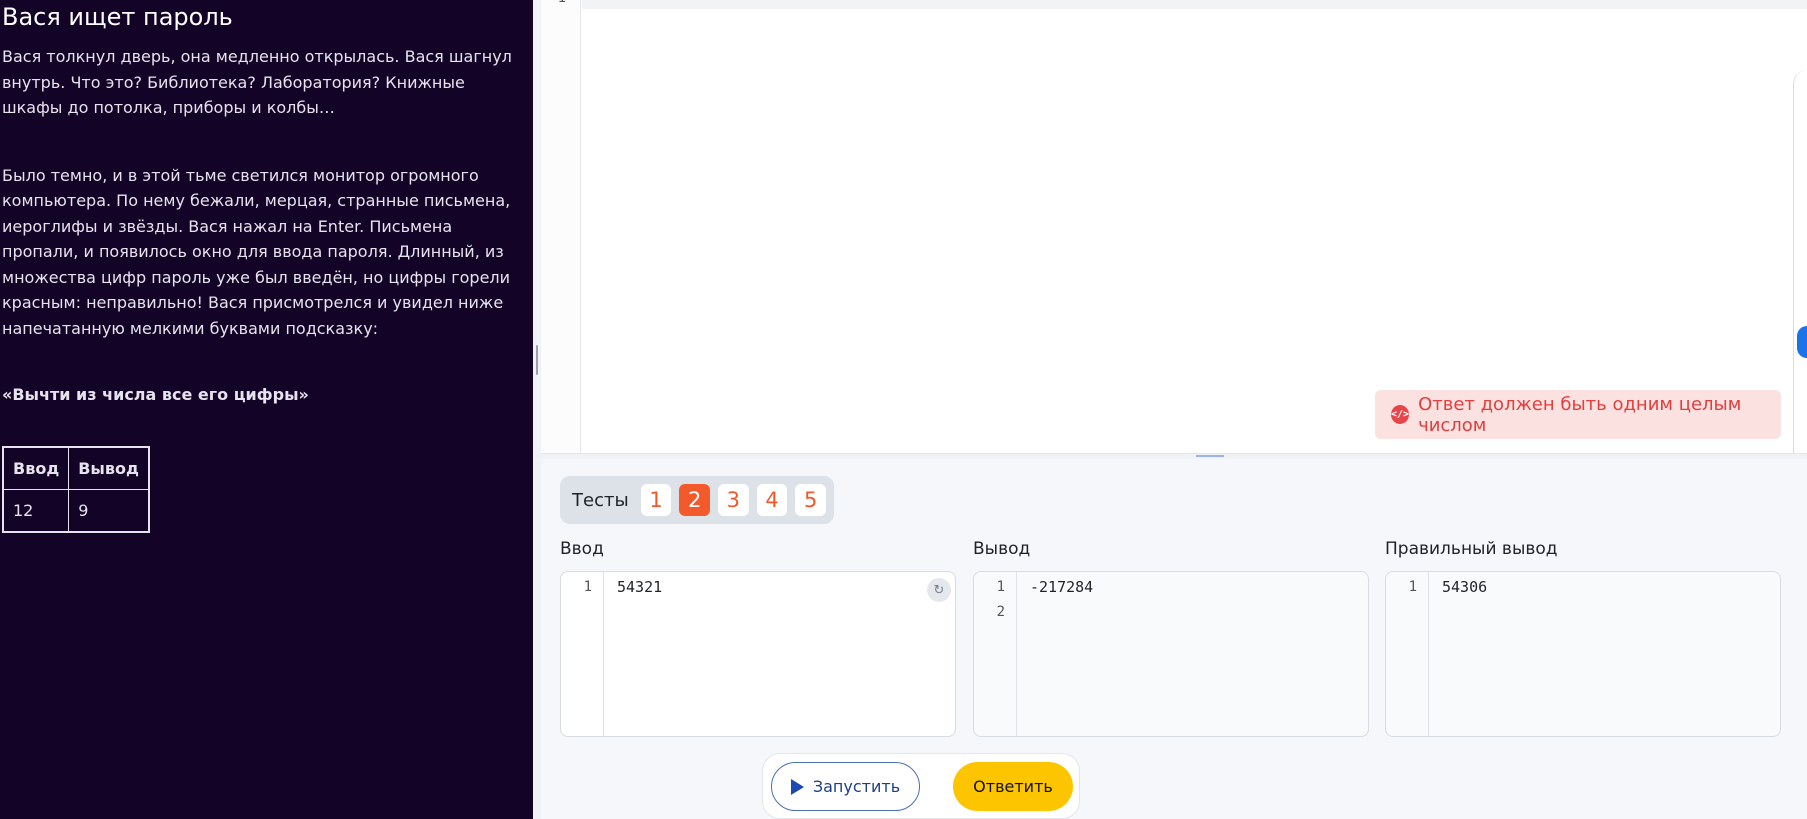 The height and width of the screenshot is (819, 1807). I want to click on test-tab-1: 1, so click(656, 500).